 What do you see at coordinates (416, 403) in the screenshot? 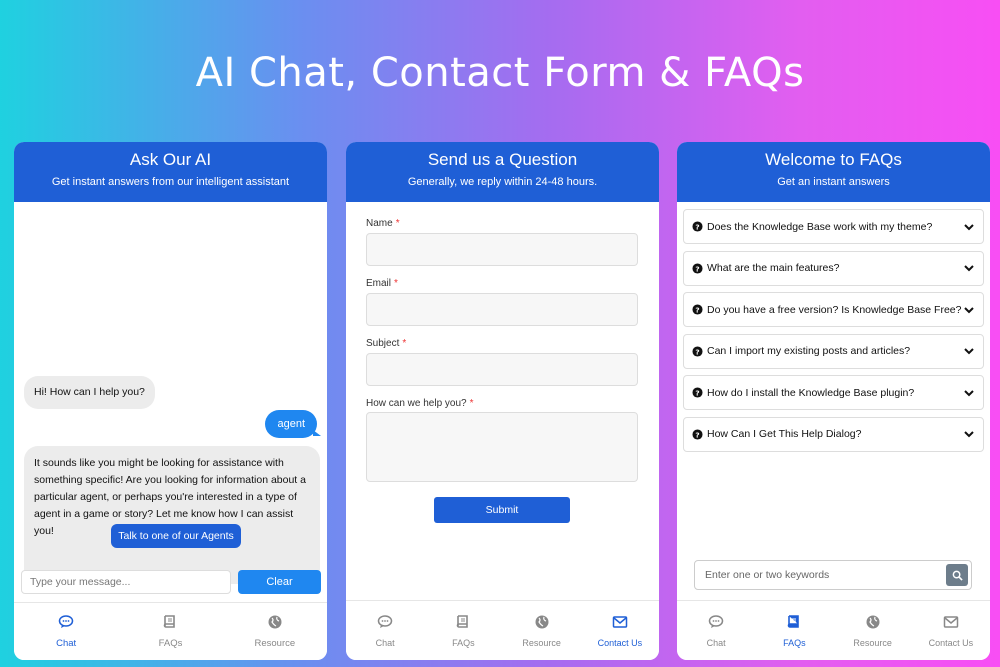
I see `field-label-text: How can we help you?` at bounding box center [416, 403].